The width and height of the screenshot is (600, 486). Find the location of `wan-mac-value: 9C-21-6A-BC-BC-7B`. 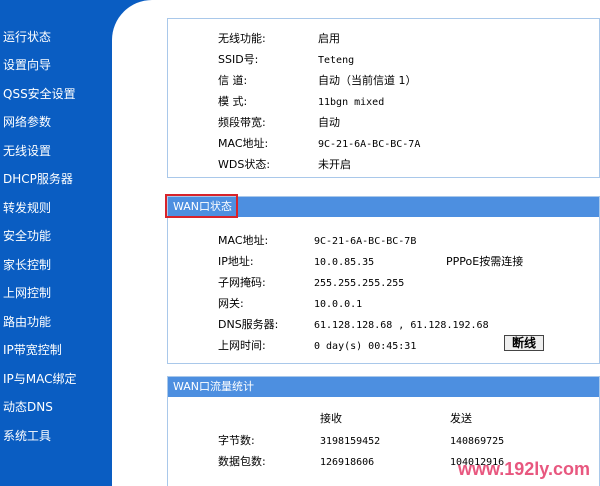

wan-mac-value: 9C-21-6A-BC-BC-7B is located at coordinates (365, 241).